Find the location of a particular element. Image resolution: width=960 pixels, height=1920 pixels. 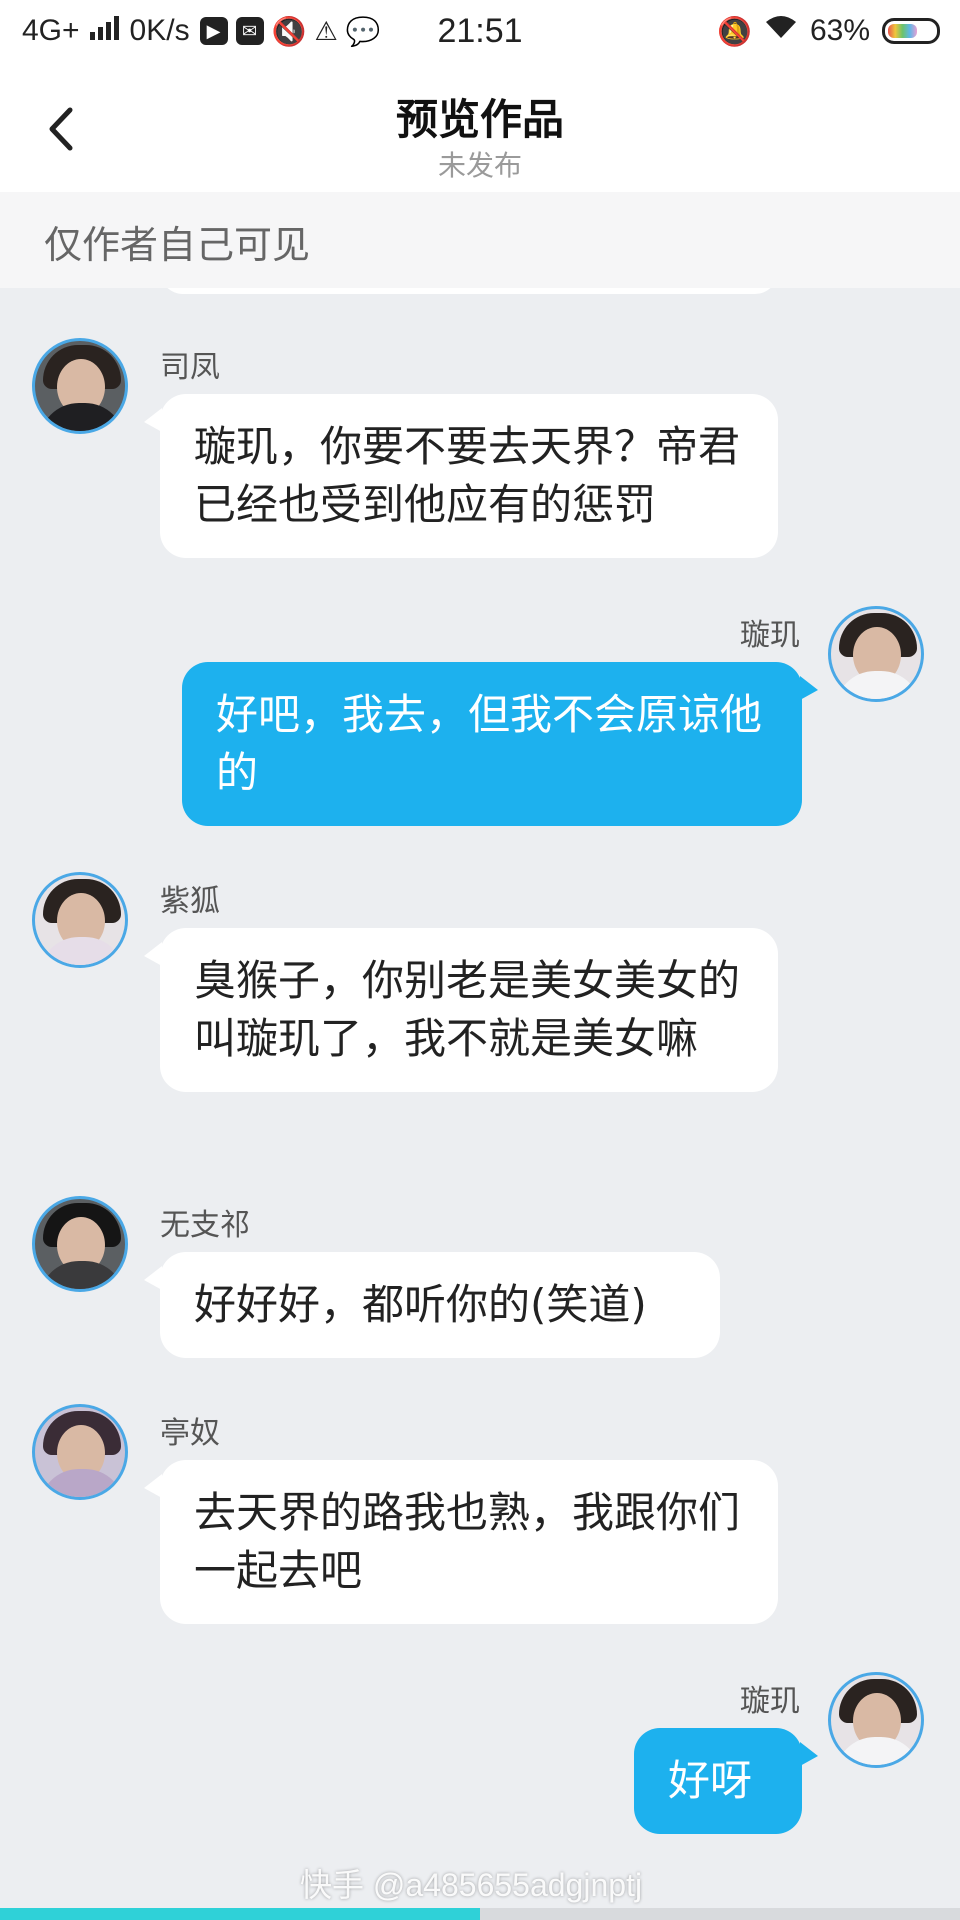

battery-fill is located at coordinates (902, 31).